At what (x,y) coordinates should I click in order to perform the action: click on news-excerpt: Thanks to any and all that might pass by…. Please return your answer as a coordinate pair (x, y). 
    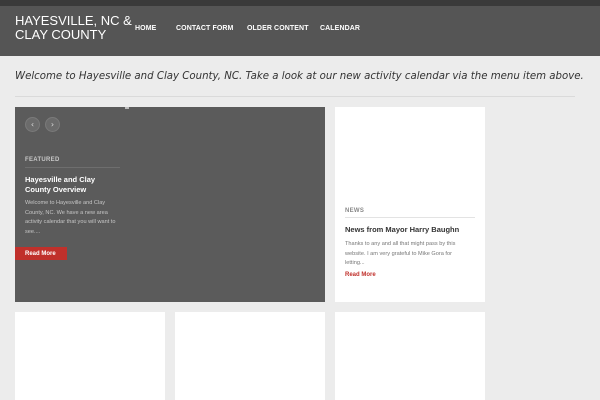
    Looking at the image, I should click on (400, 254).